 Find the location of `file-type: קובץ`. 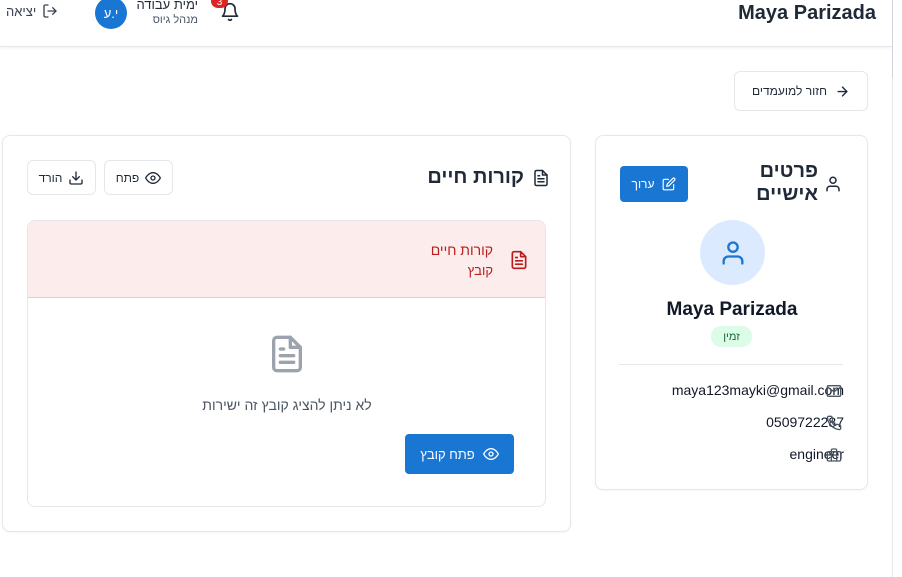

file-type: קובץ is located at coordinates (480, 270).